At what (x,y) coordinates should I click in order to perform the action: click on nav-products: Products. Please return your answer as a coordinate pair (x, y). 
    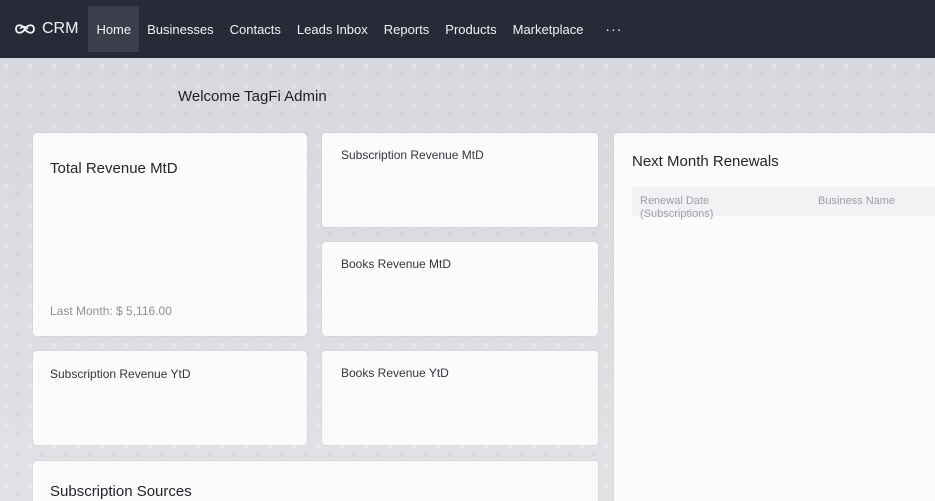
    Looking at the image, I should click on (470, 29).